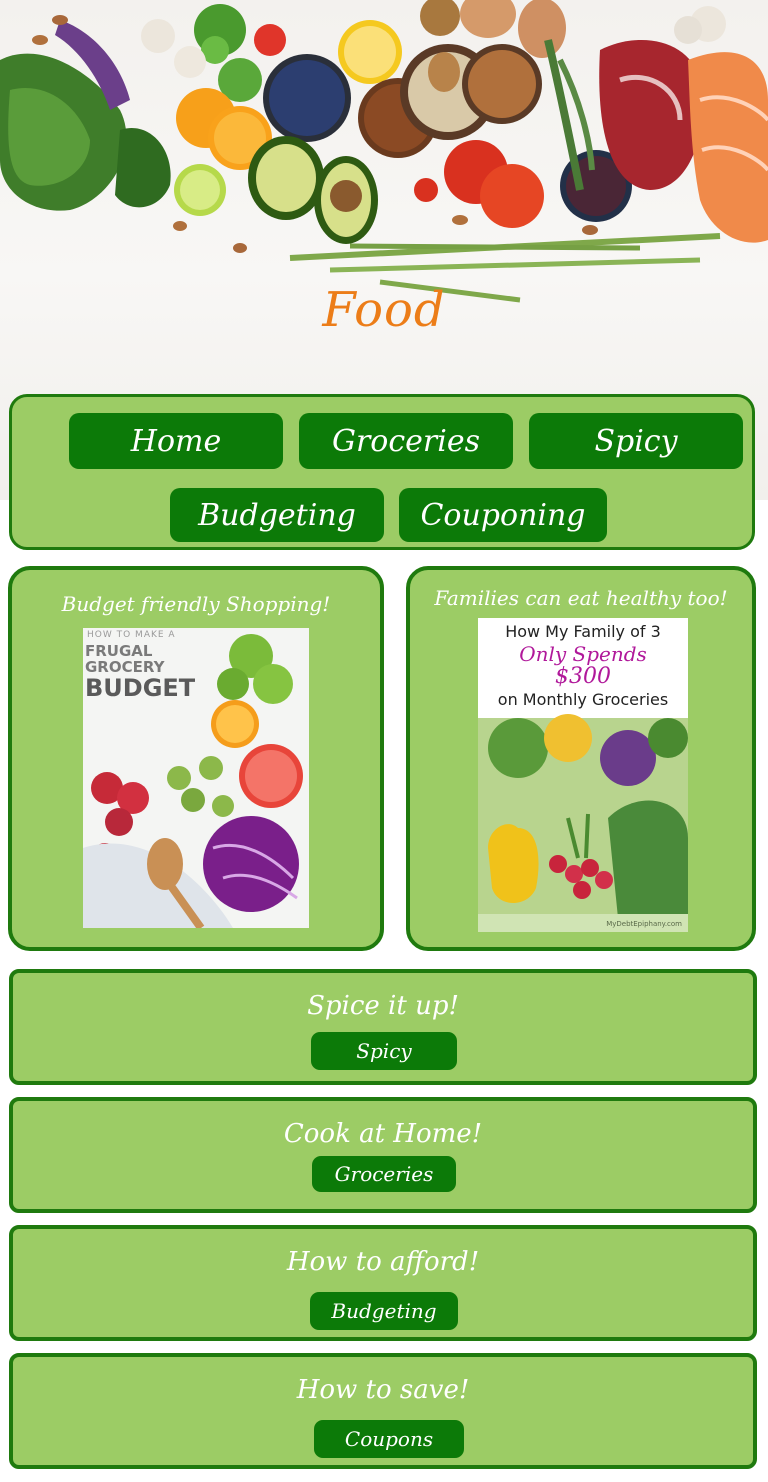 Image resolution: width=768 pixels, height=1482 pixels. Describe the element at coordinates (196, 604) in the screenshot. I see `card-caption: Budget friendly Shopping!` at that location.